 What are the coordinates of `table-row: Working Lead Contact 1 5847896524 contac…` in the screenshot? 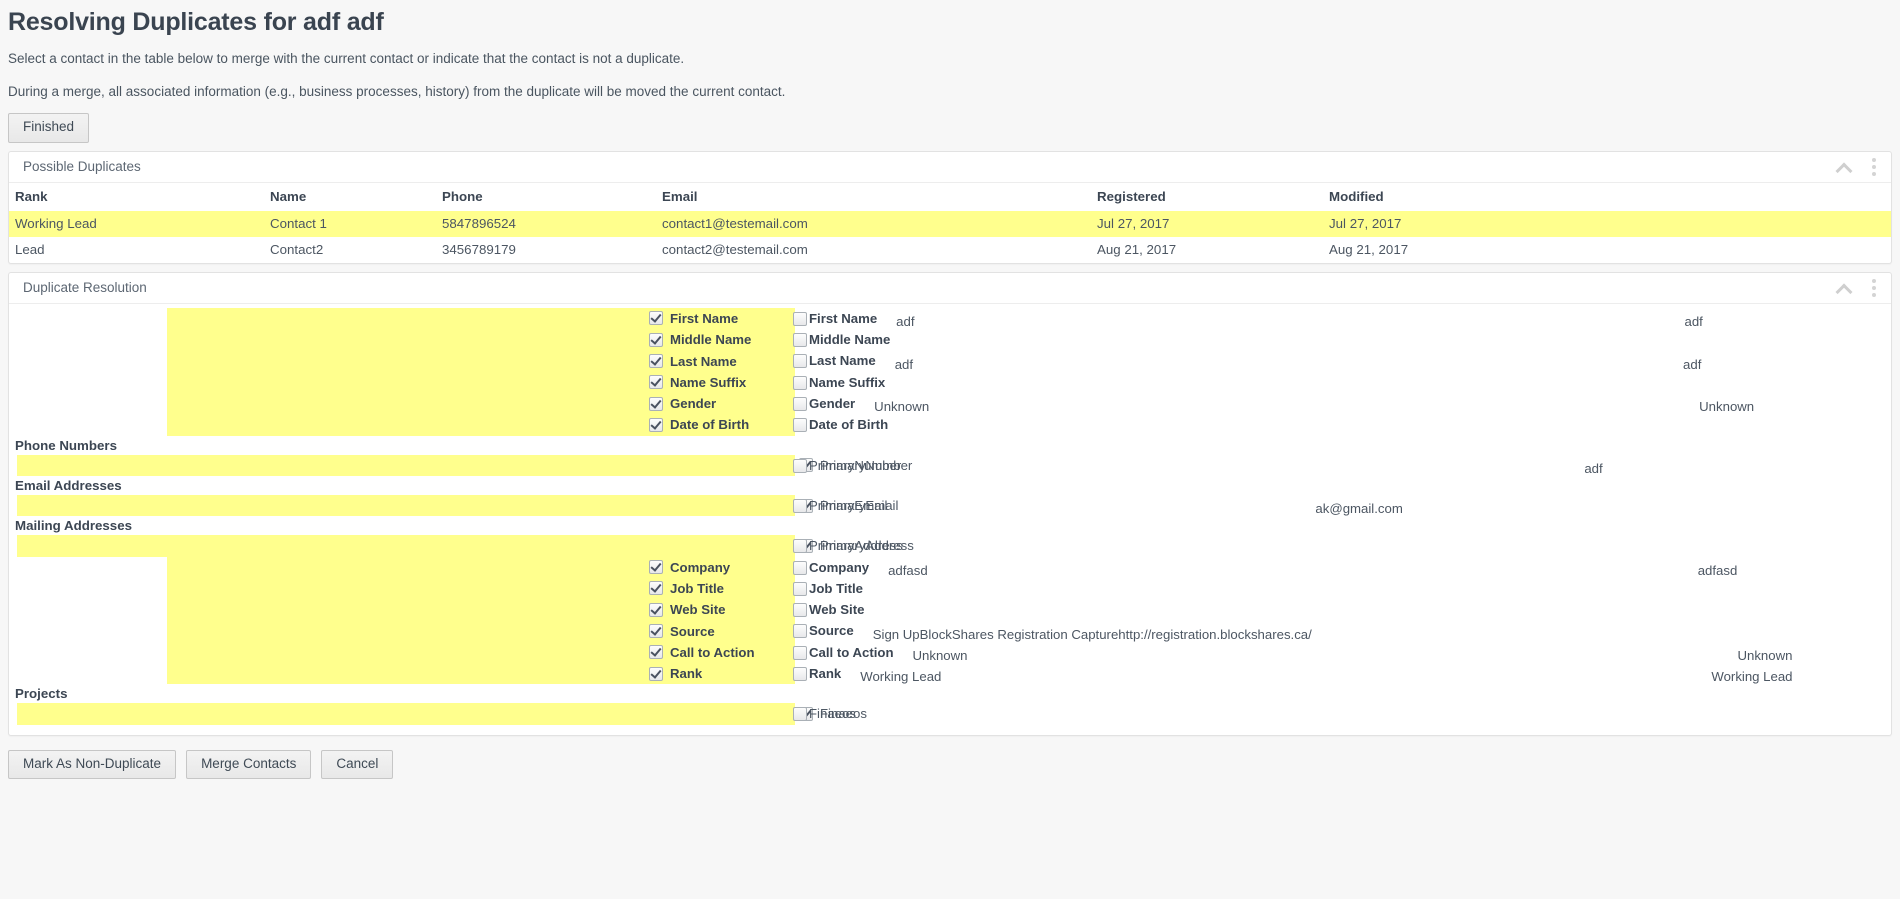 It's located at (950, 223).